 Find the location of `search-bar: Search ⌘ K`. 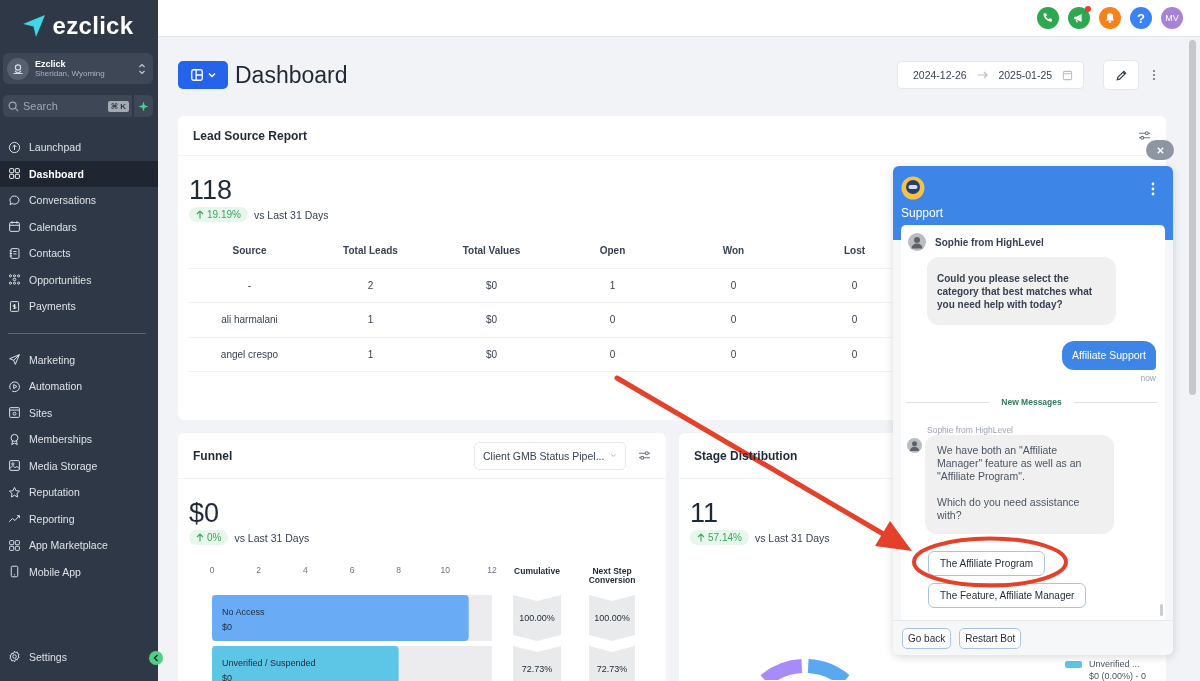

search-bar: Search ⌘ K is located at coordinates (67, 106).